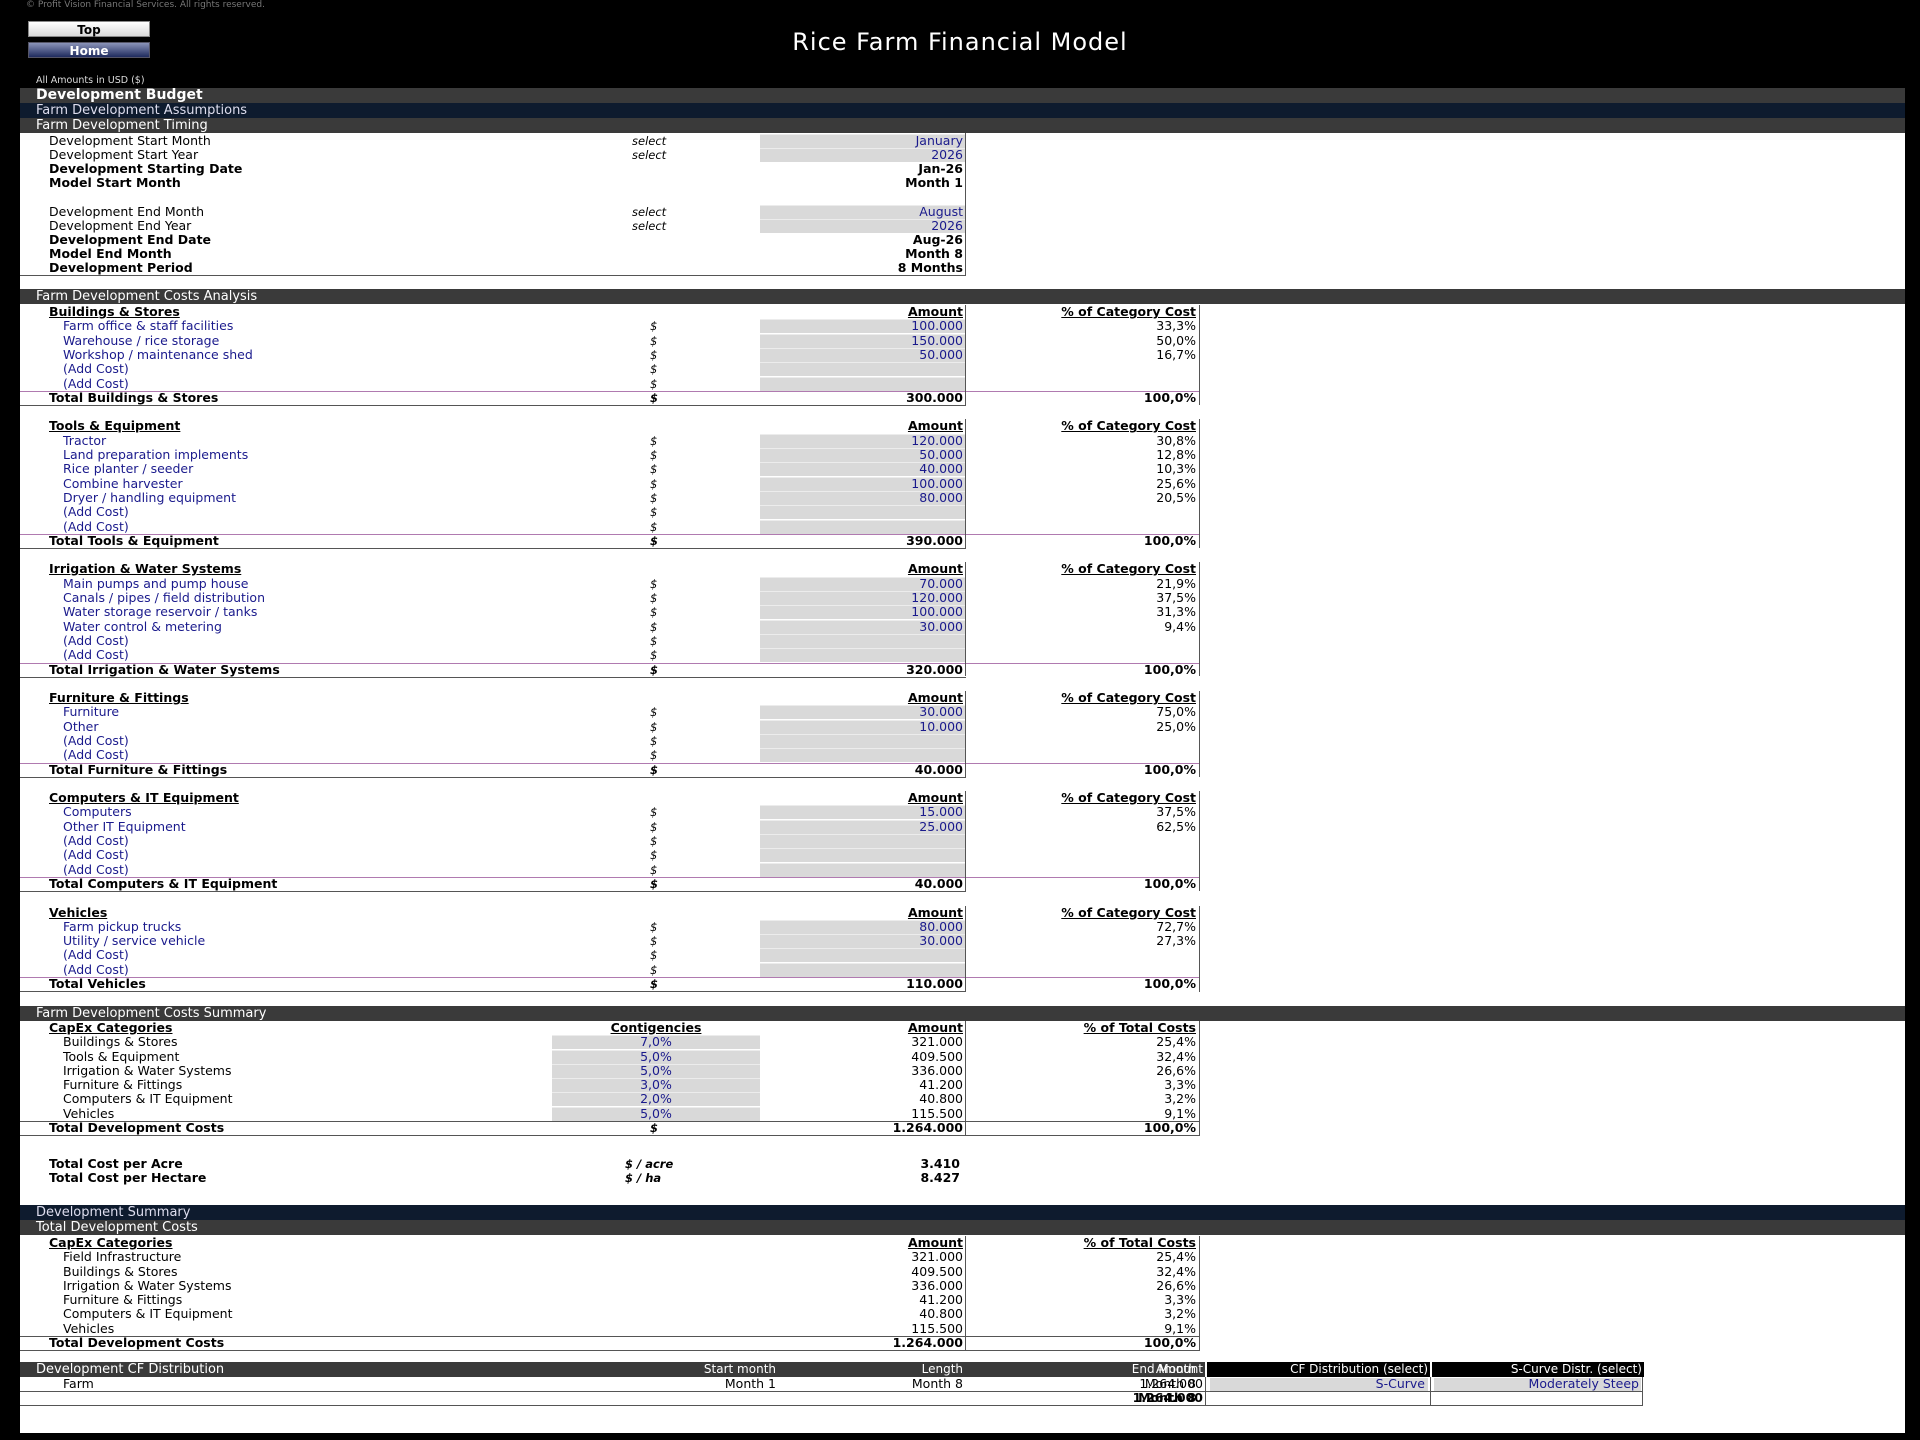  Describe the element at coordinates (1180, 1328) in the screenshot. I see `devsum-row-pct: 9,1%` at that location.